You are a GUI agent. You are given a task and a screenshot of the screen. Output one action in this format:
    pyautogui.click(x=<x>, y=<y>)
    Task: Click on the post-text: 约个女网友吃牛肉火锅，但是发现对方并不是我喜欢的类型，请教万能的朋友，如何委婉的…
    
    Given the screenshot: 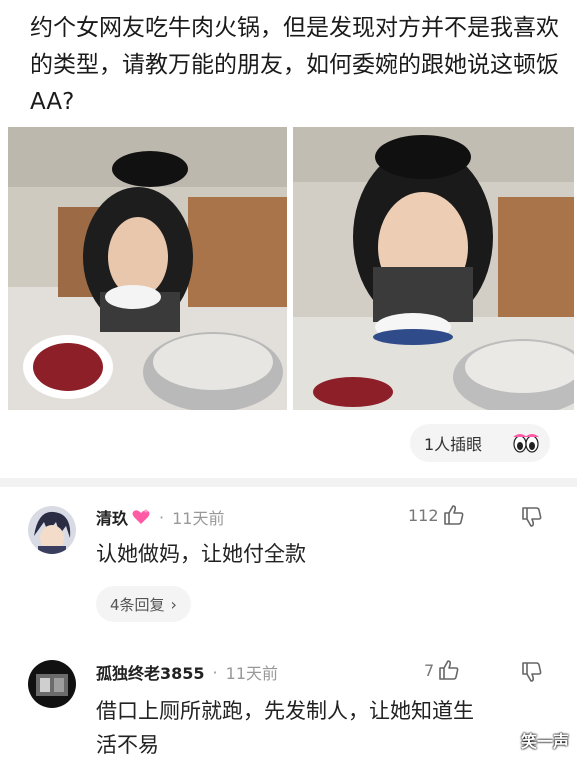 What is the action you would take?
    pyautogui.click(x=294, y=65)
    